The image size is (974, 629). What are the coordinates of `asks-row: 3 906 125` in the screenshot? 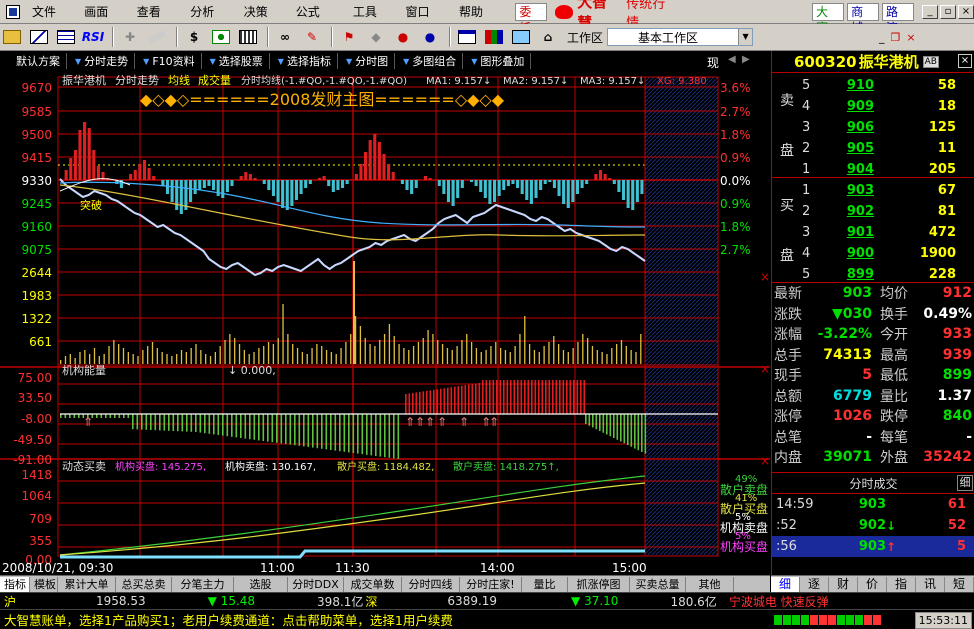 It's located at (887, 127).